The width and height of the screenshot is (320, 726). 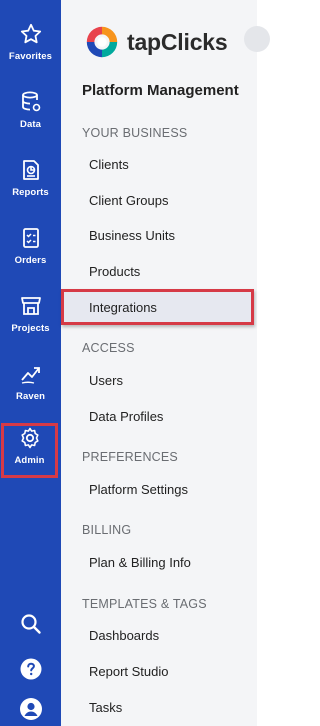 I want to click on user-icon, so click(x=30, y=709).